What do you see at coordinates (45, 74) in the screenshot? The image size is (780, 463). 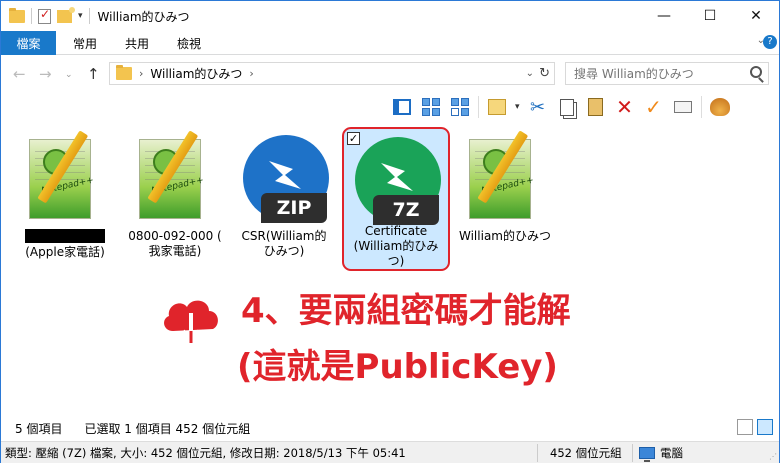 I see `forward-button: →` at bounding box center [45, 74].